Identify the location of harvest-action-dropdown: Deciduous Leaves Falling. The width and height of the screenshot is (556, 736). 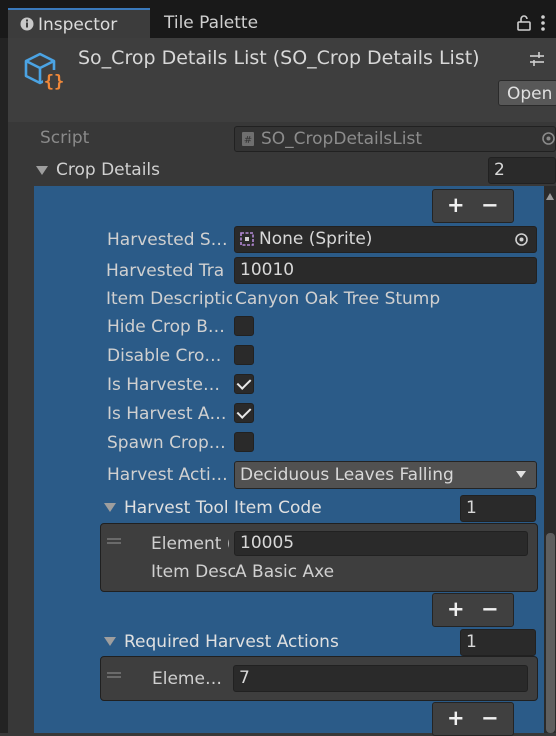
(385, 475).